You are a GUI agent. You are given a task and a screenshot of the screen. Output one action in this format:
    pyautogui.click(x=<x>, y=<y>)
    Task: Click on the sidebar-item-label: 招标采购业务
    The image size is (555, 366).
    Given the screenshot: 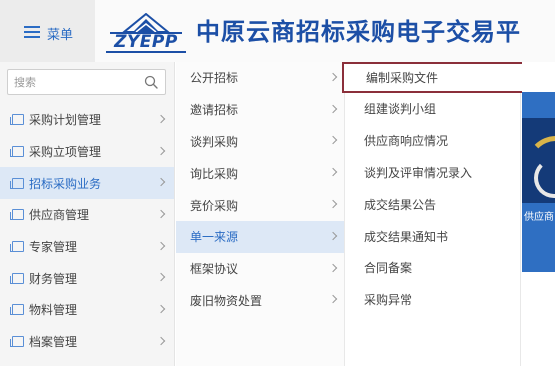 What is the action you would take?
    pyautogui.click(x=65, y=183)
    